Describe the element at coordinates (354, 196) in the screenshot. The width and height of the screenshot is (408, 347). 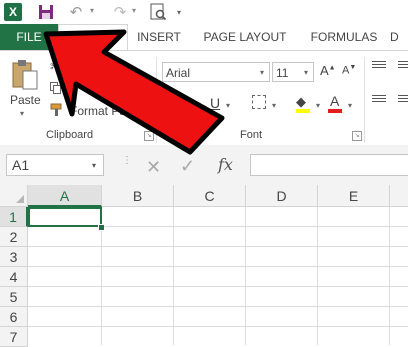
I see `column-header-e: E` at that location.